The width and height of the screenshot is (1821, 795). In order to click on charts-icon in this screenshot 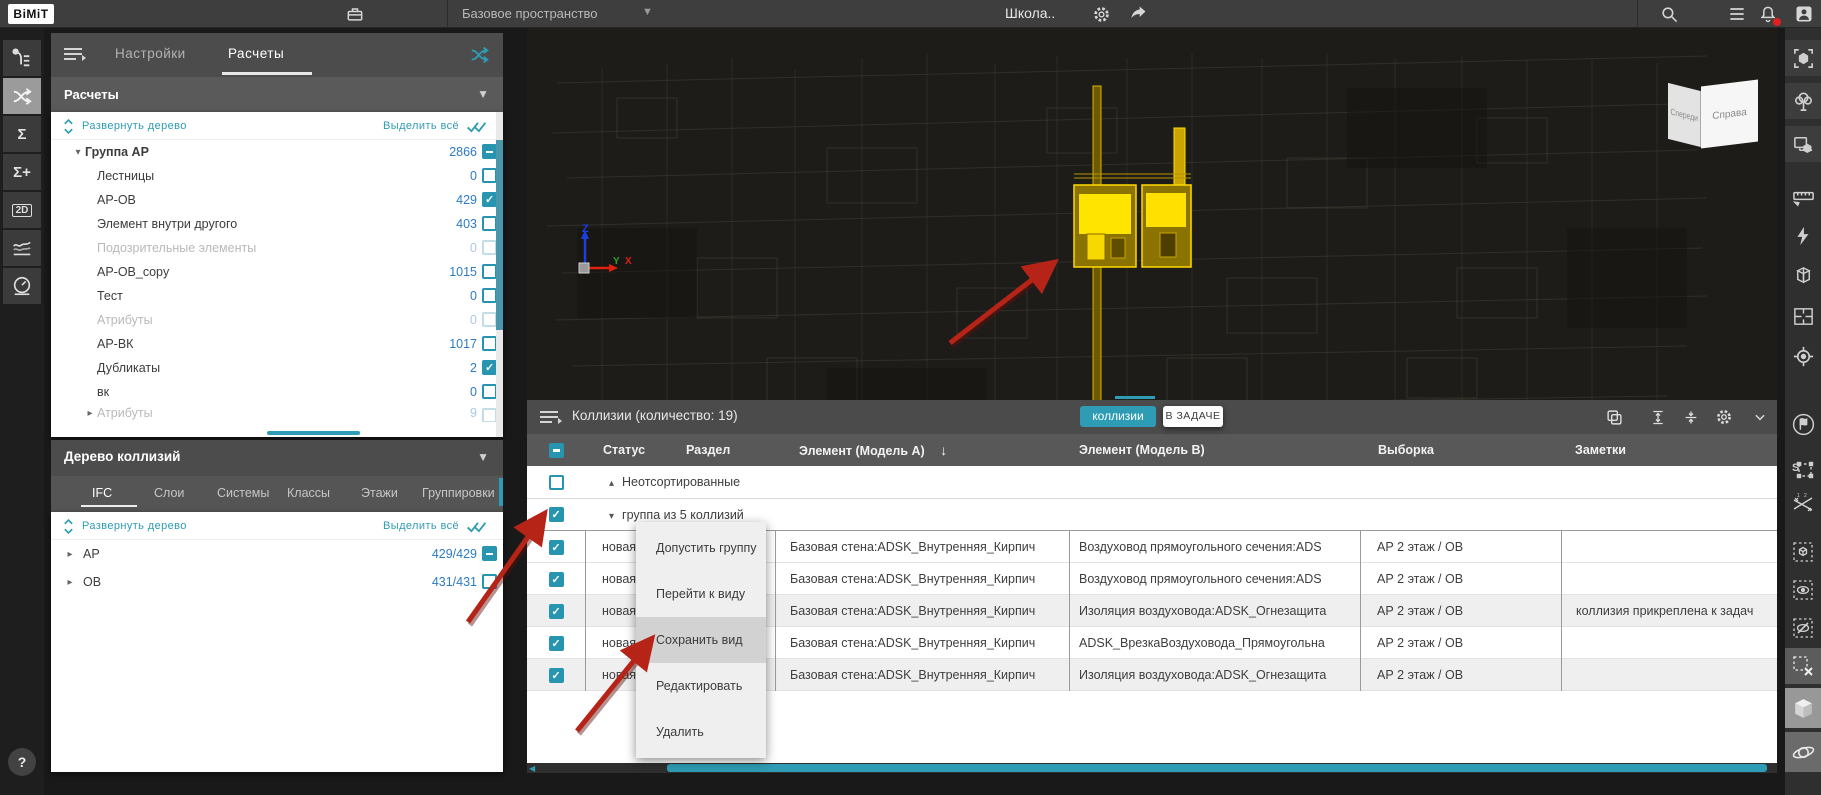, I will do `click(22, 248)`.